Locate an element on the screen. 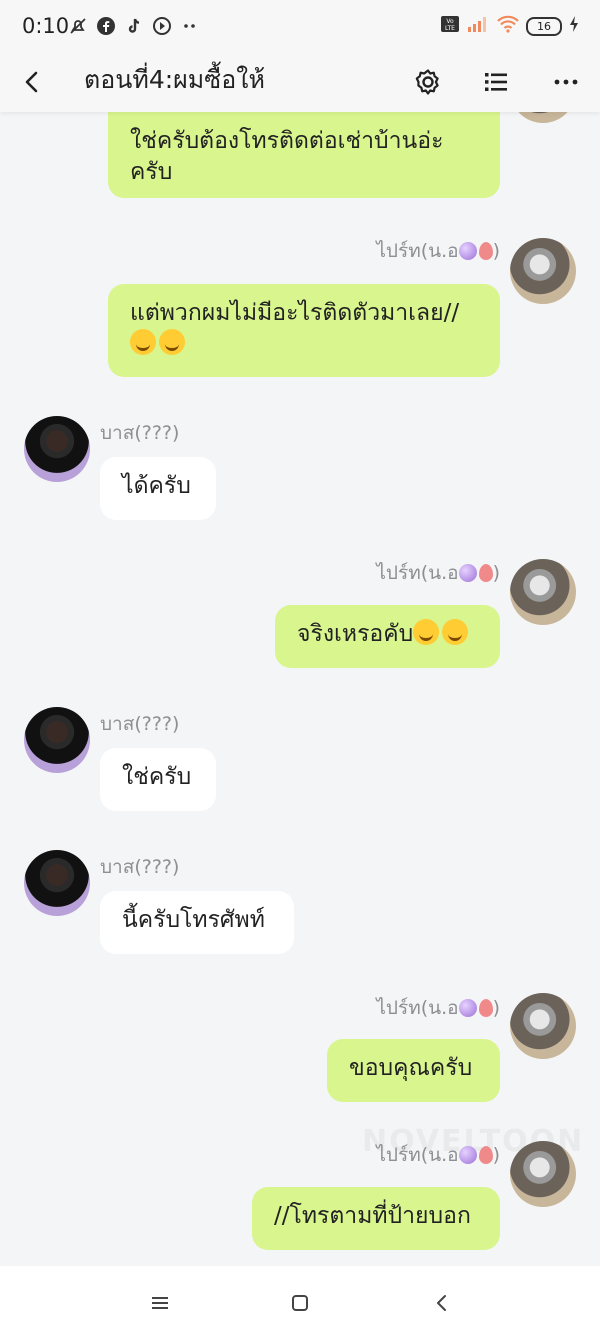  more-button is located at coordinates (566, 82).